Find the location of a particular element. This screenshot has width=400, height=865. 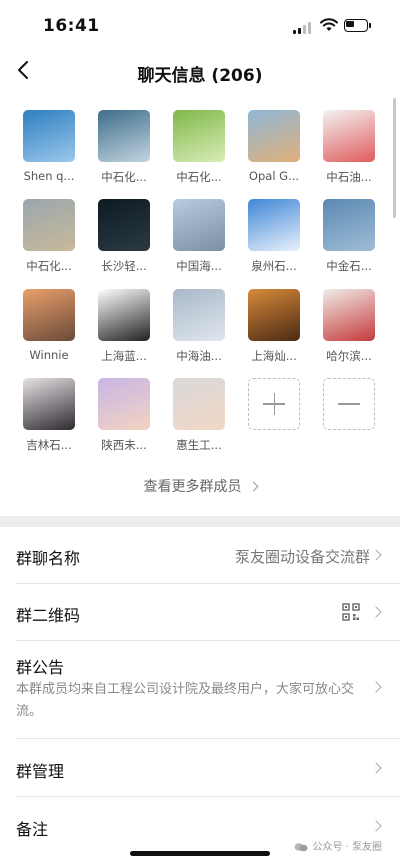

plus-icon is located at coordinates (274, 404).